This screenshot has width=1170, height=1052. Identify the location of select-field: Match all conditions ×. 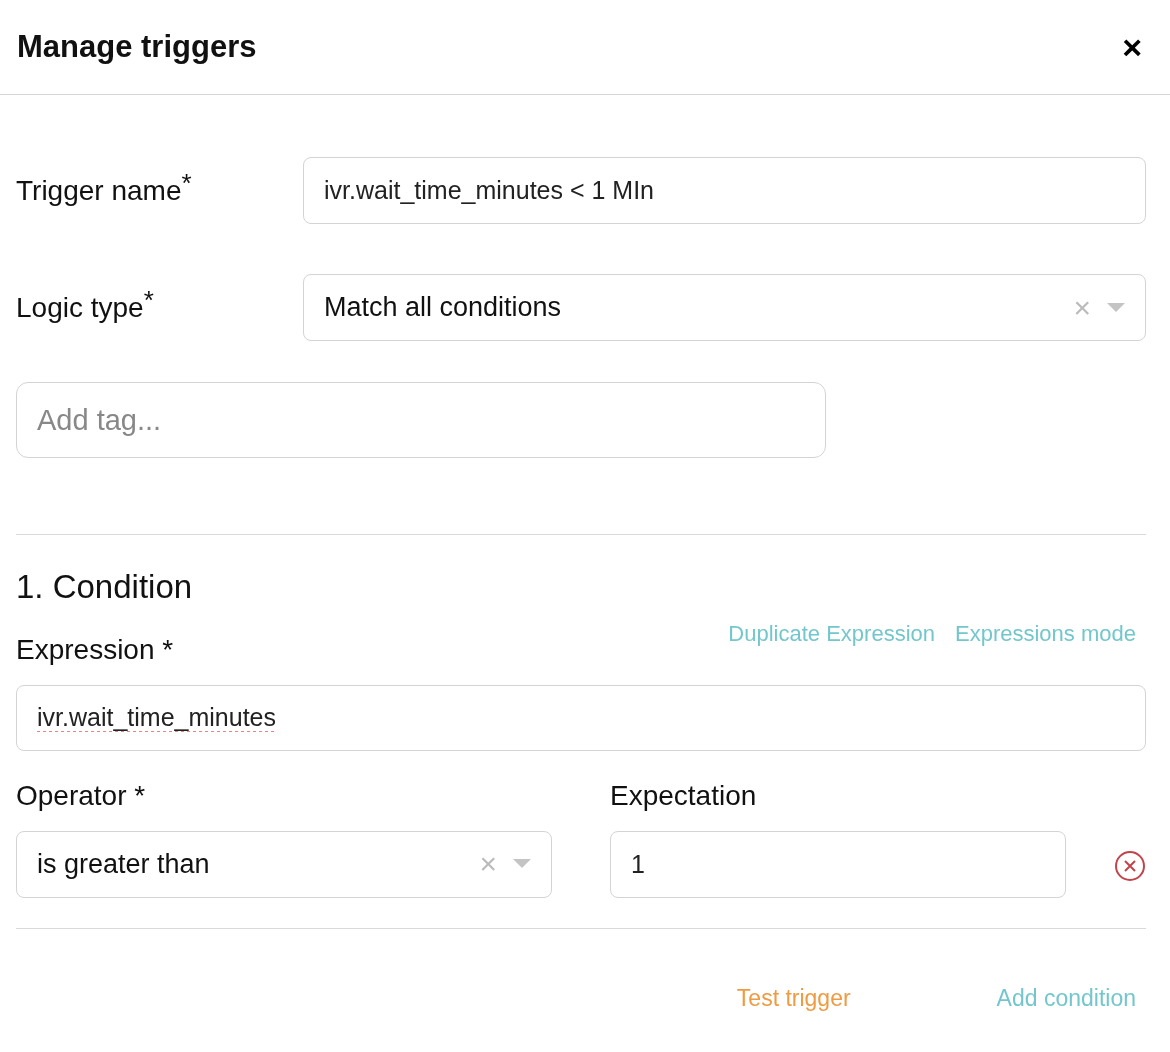
(724, 307).